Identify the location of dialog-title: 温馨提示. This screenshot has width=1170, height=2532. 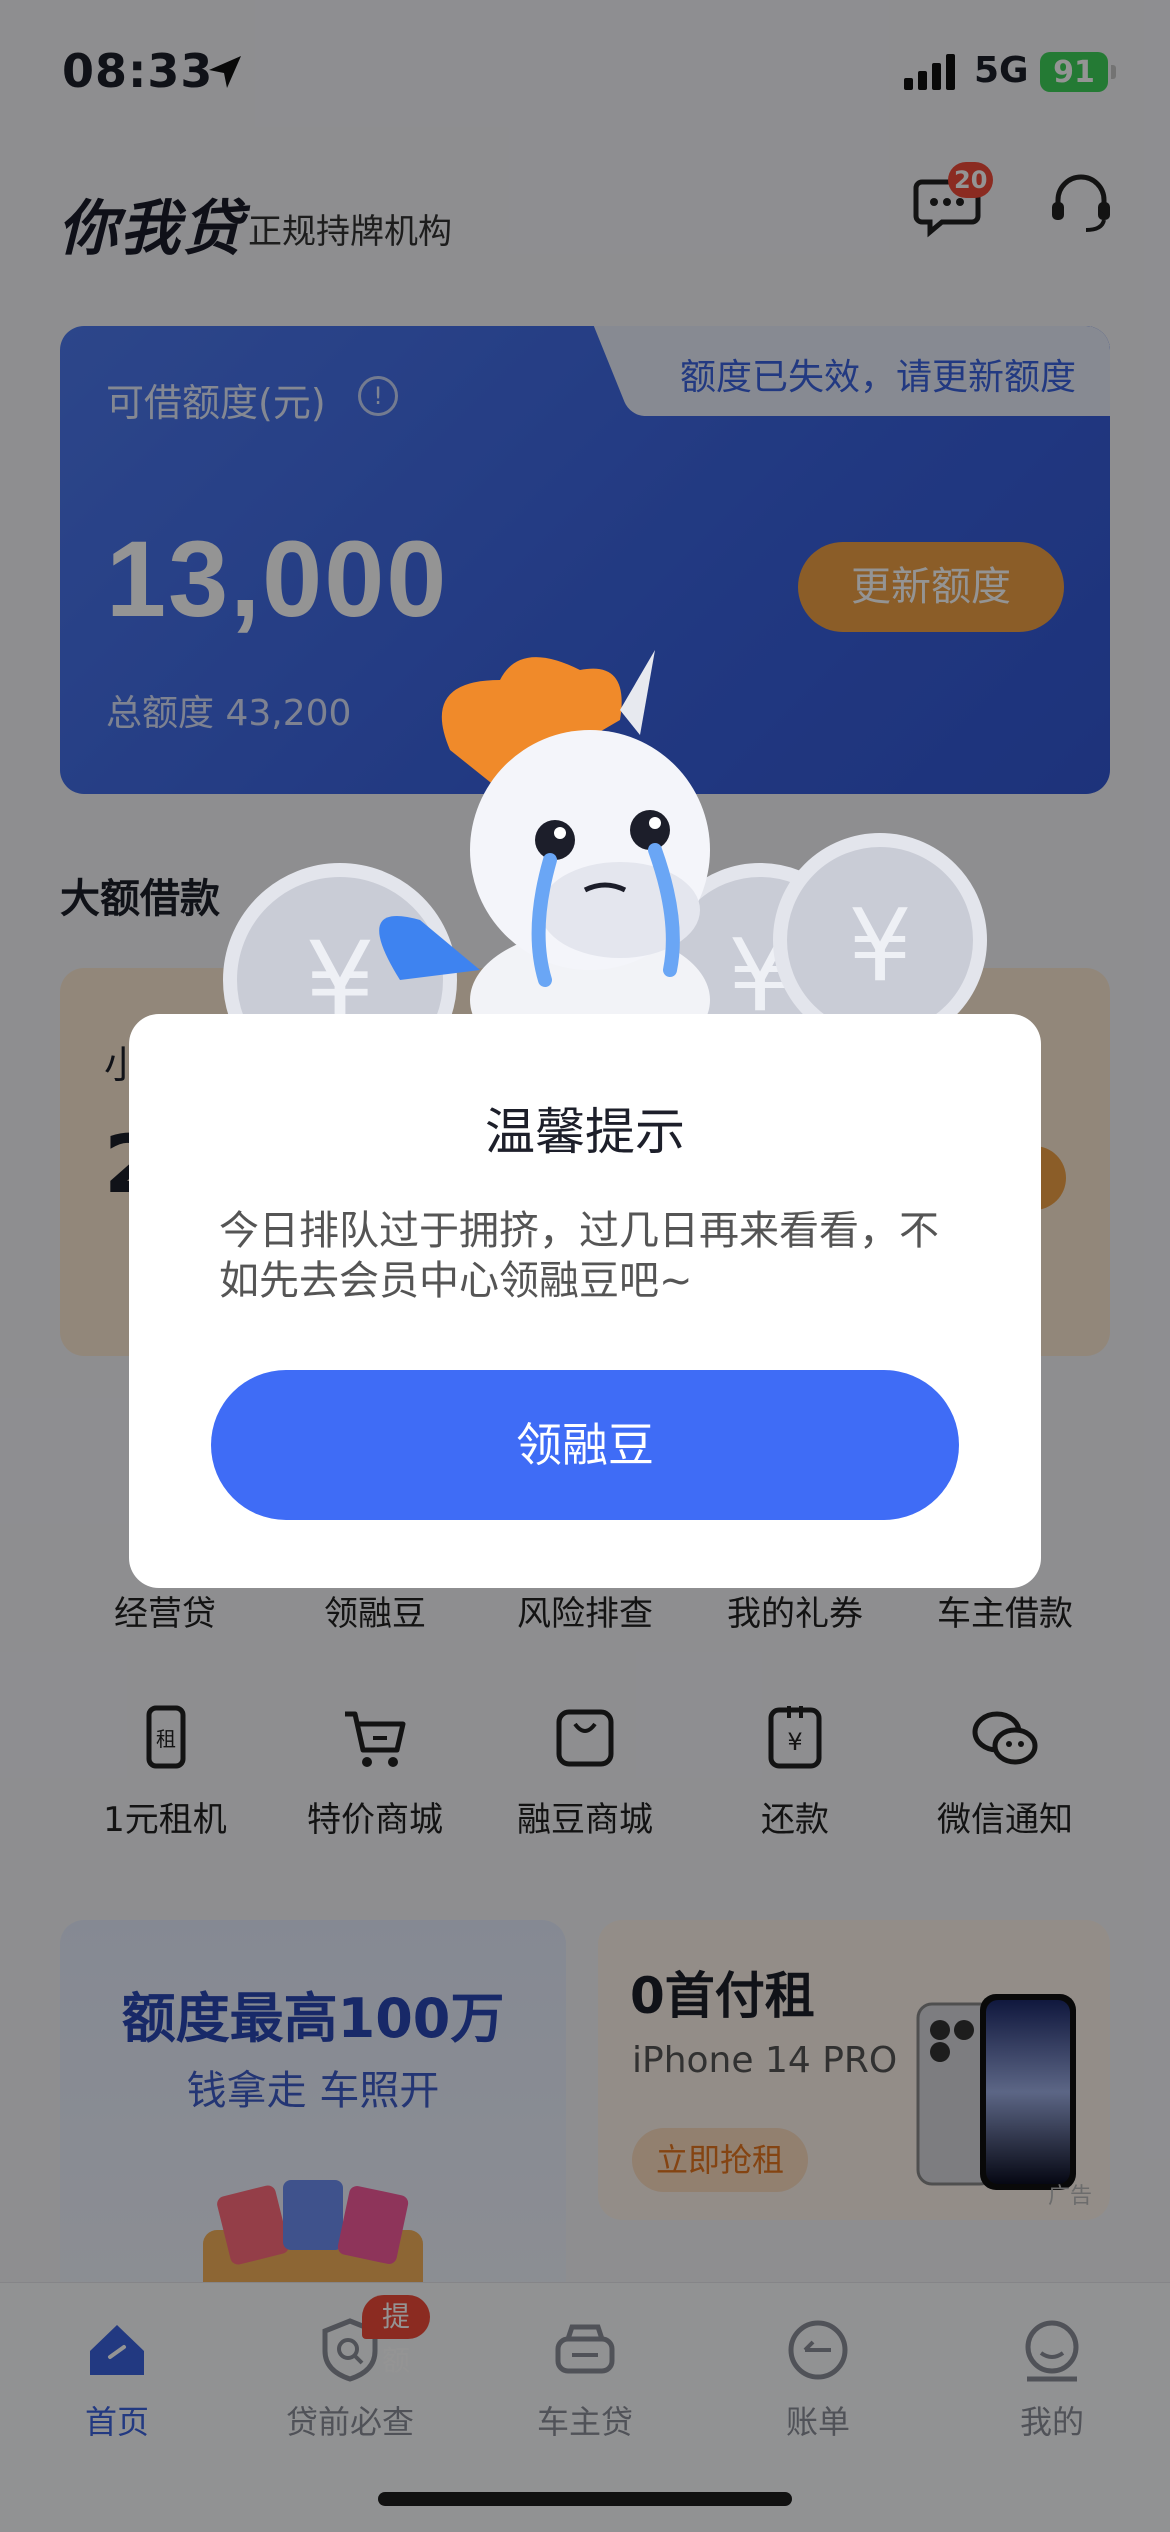
(585, 1132).